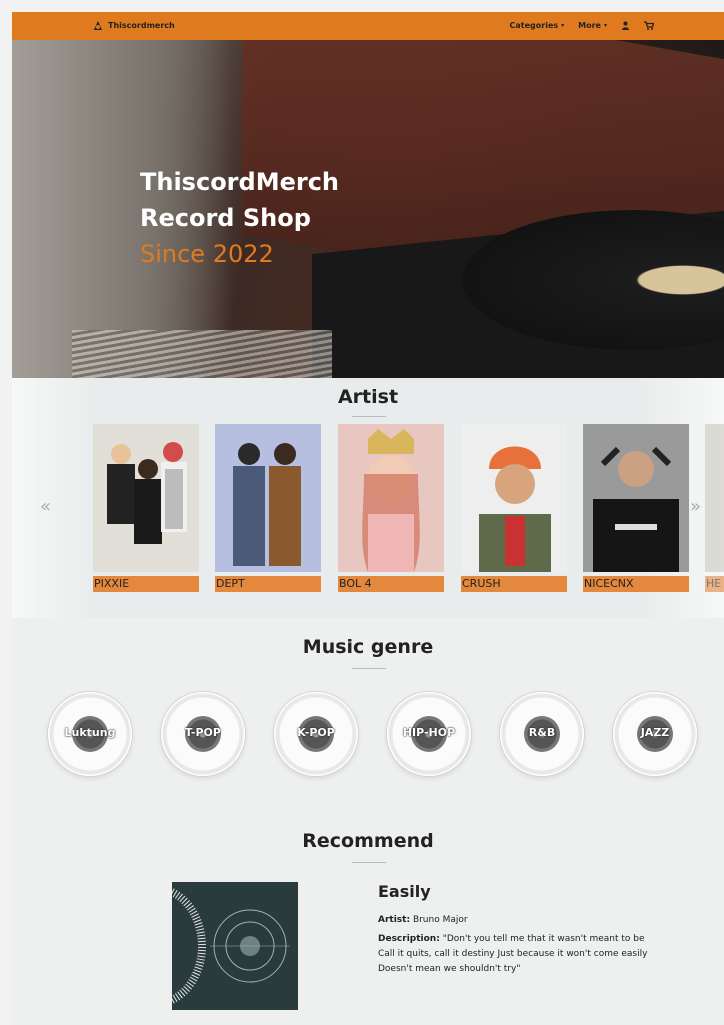 This screenshot has width=724, height=1025. What do you see at coordinates (695, 506) in the screenshot?
I see `carousel-next-button: »` at bounding box center [695, 506].